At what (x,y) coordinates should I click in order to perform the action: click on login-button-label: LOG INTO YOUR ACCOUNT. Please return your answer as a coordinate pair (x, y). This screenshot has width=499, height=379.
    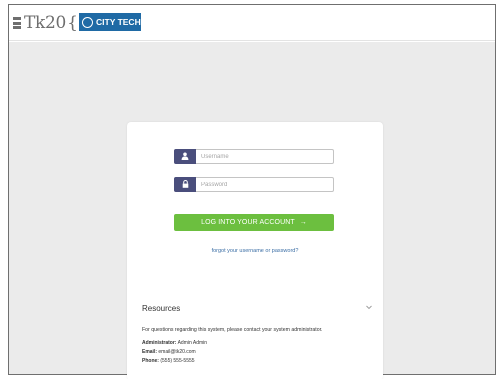
    Looking at the image, I should click on (248, 222).